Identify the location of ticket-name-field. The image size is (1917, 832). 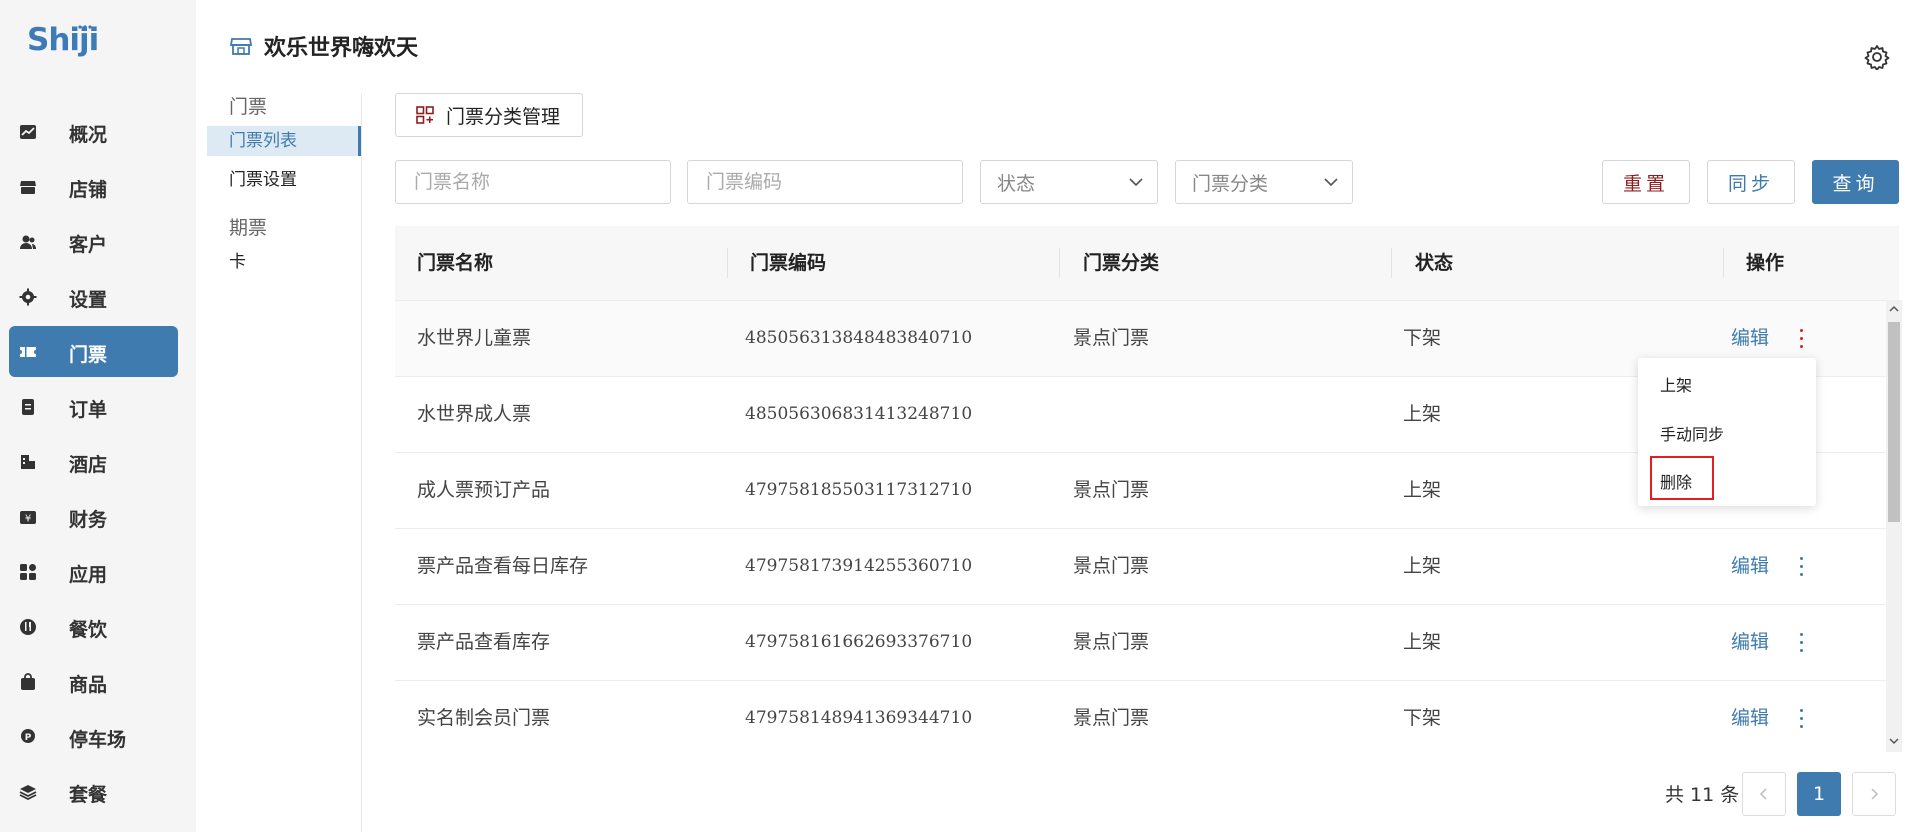
(533, 182).